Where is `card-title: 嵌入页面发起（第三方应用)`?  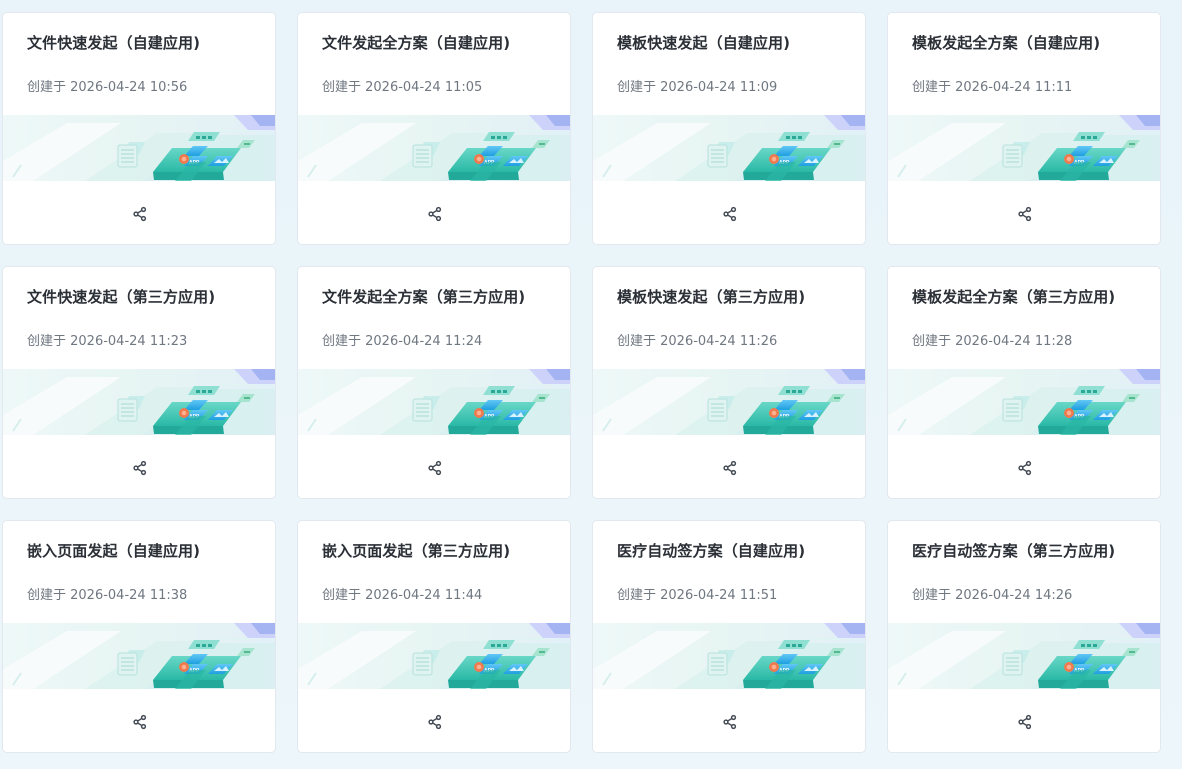 card-title: 嵌入页面发起（第三方应用) is located at coordinates (424, 551).